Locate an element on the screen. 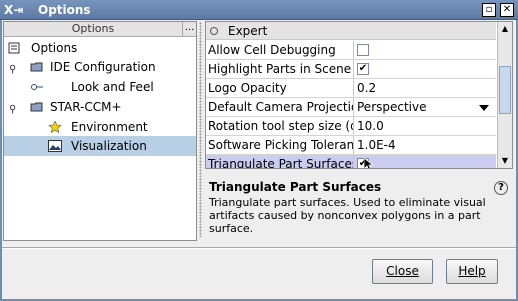  window-title: Options is located at coordinates (64, 10).